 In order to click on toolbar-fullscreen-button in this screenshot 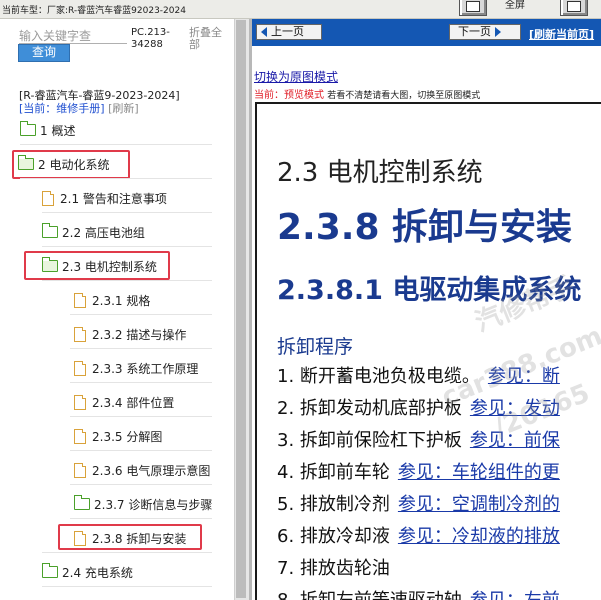, I will do `click(574, 8)`.